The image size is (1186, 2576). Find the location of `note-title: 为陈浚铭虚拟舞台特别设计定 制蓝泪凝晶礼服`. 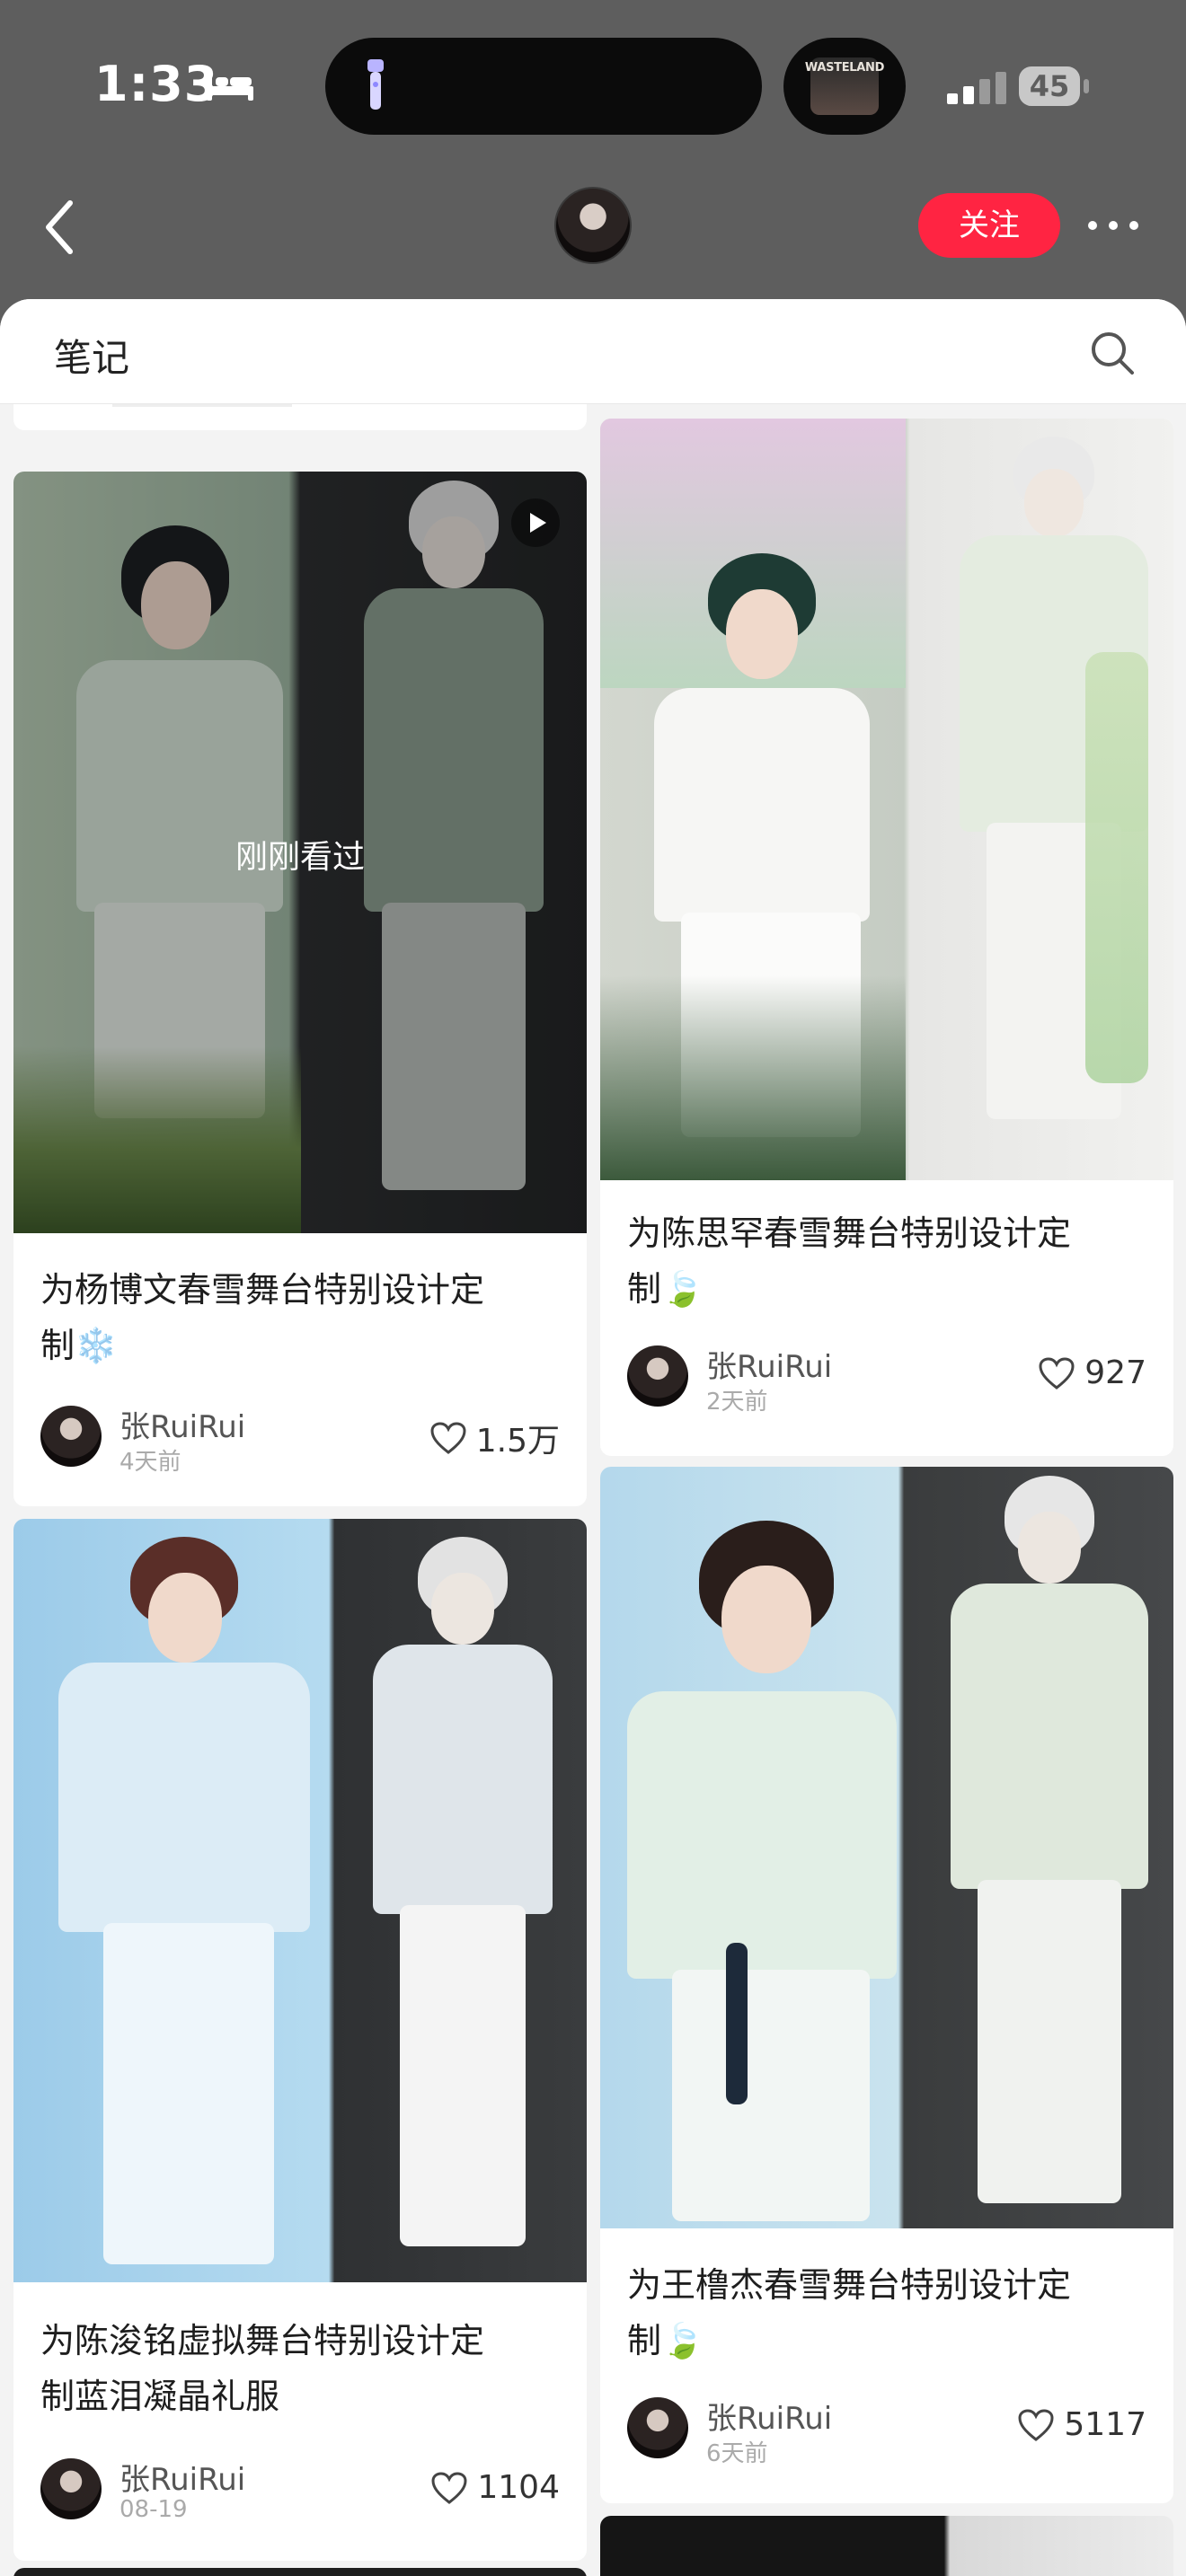

note-title: 为陈浚铭虚拟舞台特别设计定 制蓝泪凝晶礼服 is located at coordinates (262, 2368).